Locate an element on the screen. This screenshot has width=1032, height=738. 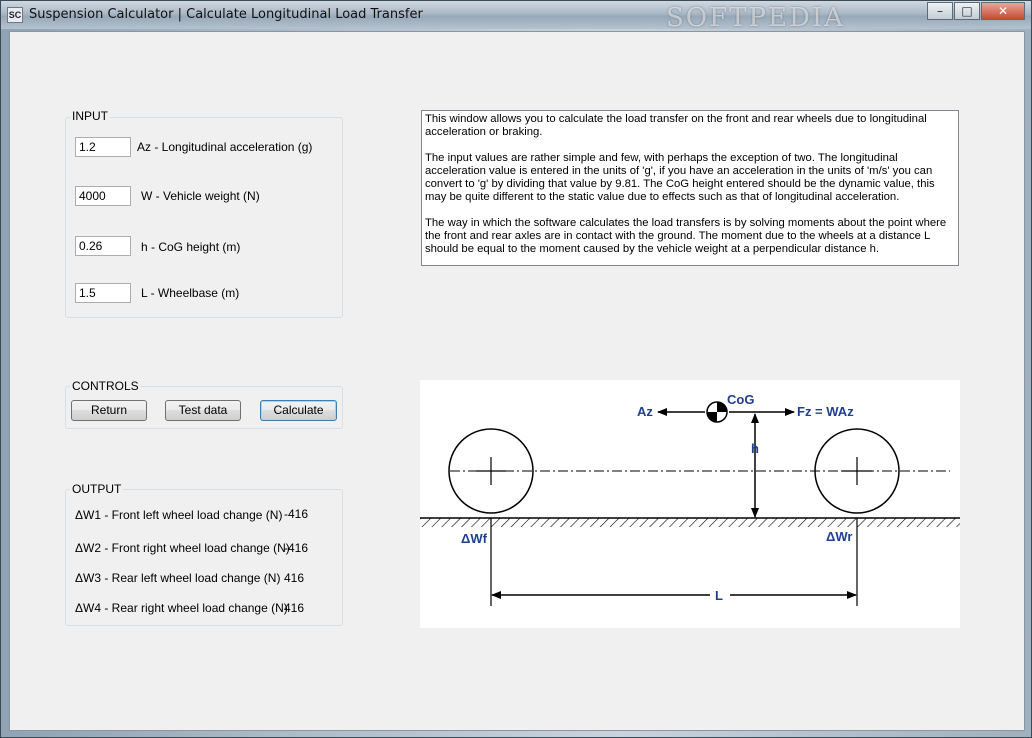
output-rear-left-label: ΔW3 - Rear left wheel load change (N) is located at coordinates (178, 578).